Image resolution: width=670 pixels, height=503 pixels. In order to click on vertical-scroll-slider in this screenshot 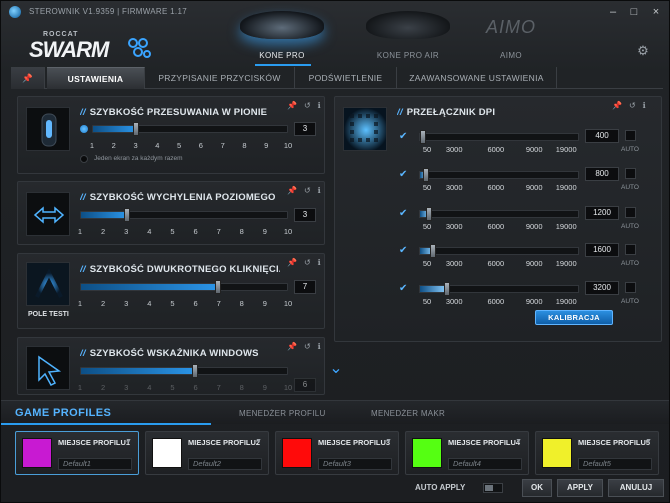, I will do `click(190, 129)`.